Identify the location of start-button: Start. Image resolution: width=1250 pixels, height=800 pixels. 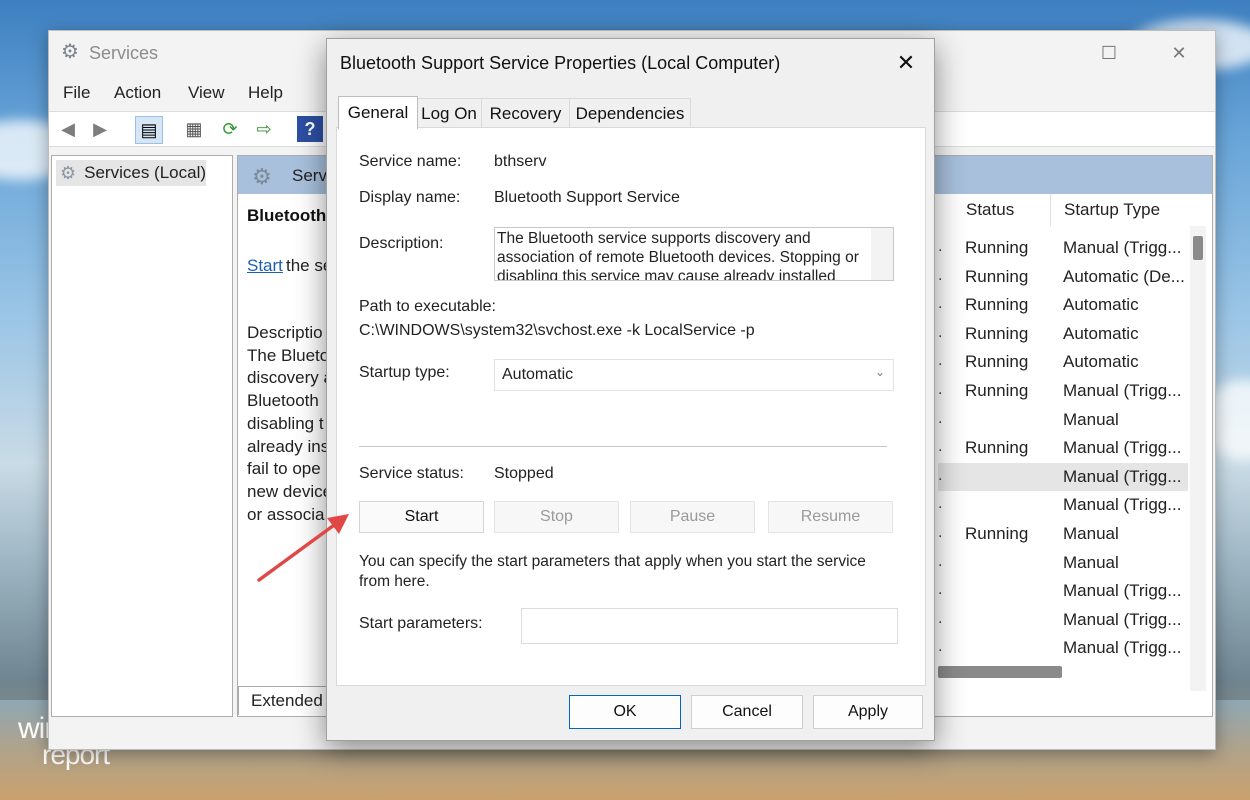
(421, 517).